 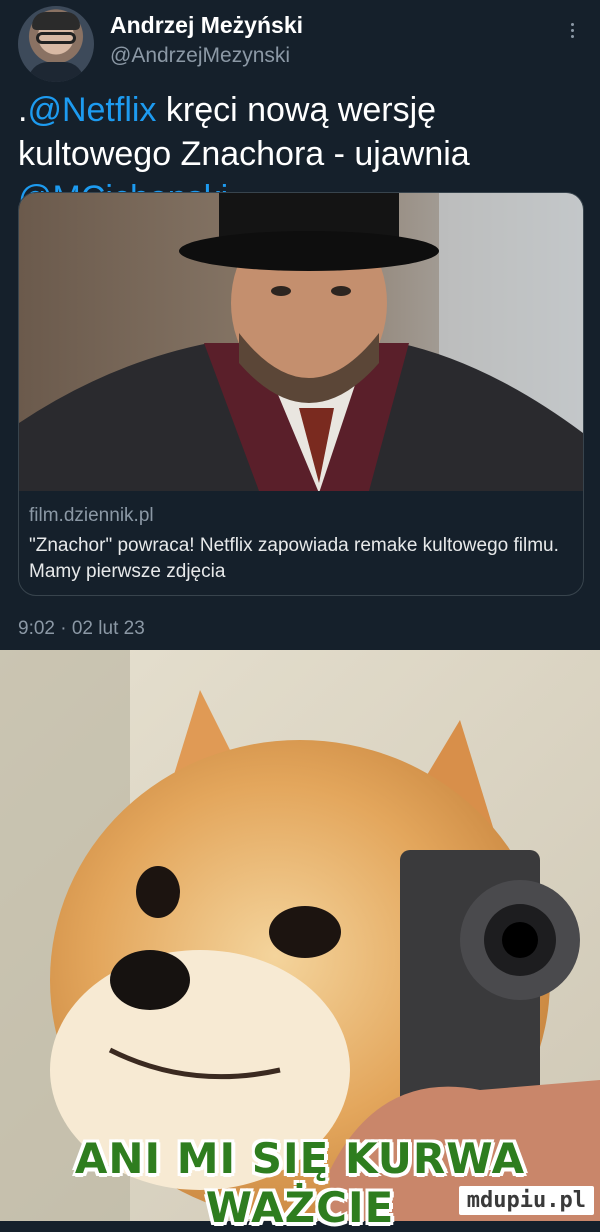 What do you see at coordinates (56, 21) in the screenshot?
I see `avatar-hair` at bounding box center [56, 21].